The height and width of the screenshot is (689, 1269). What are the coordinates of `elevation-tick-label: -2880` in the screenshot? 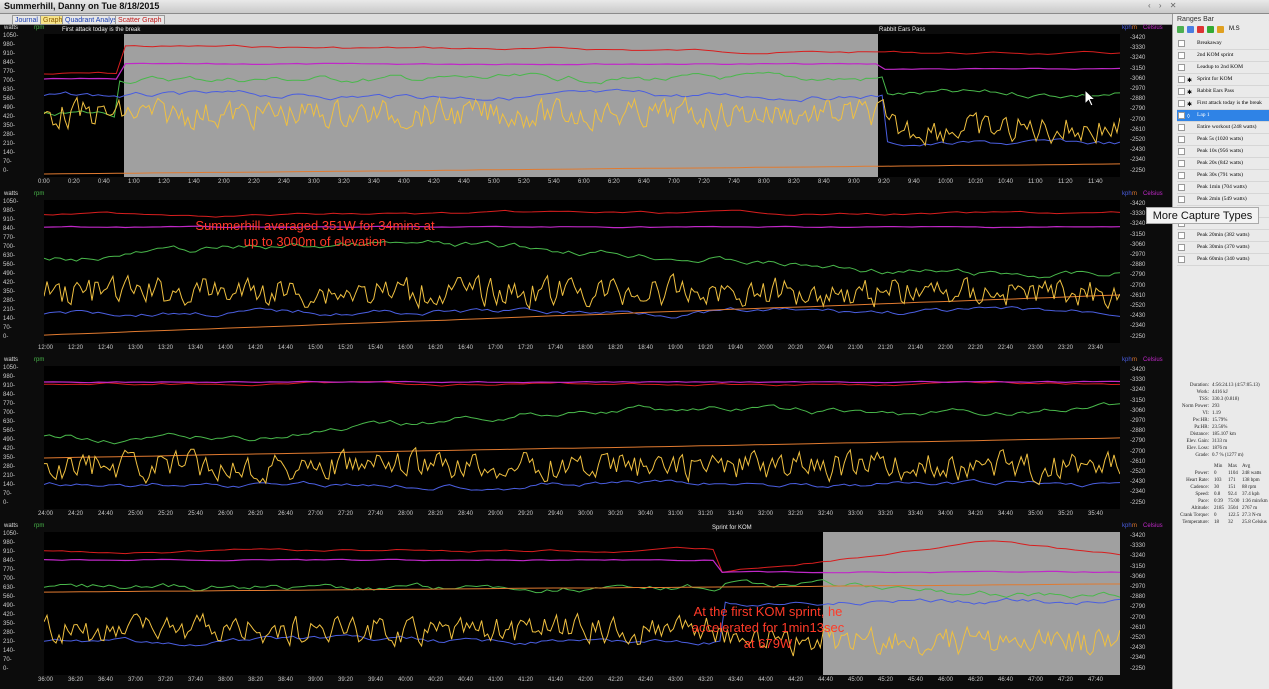 It's located at (1138, 99).